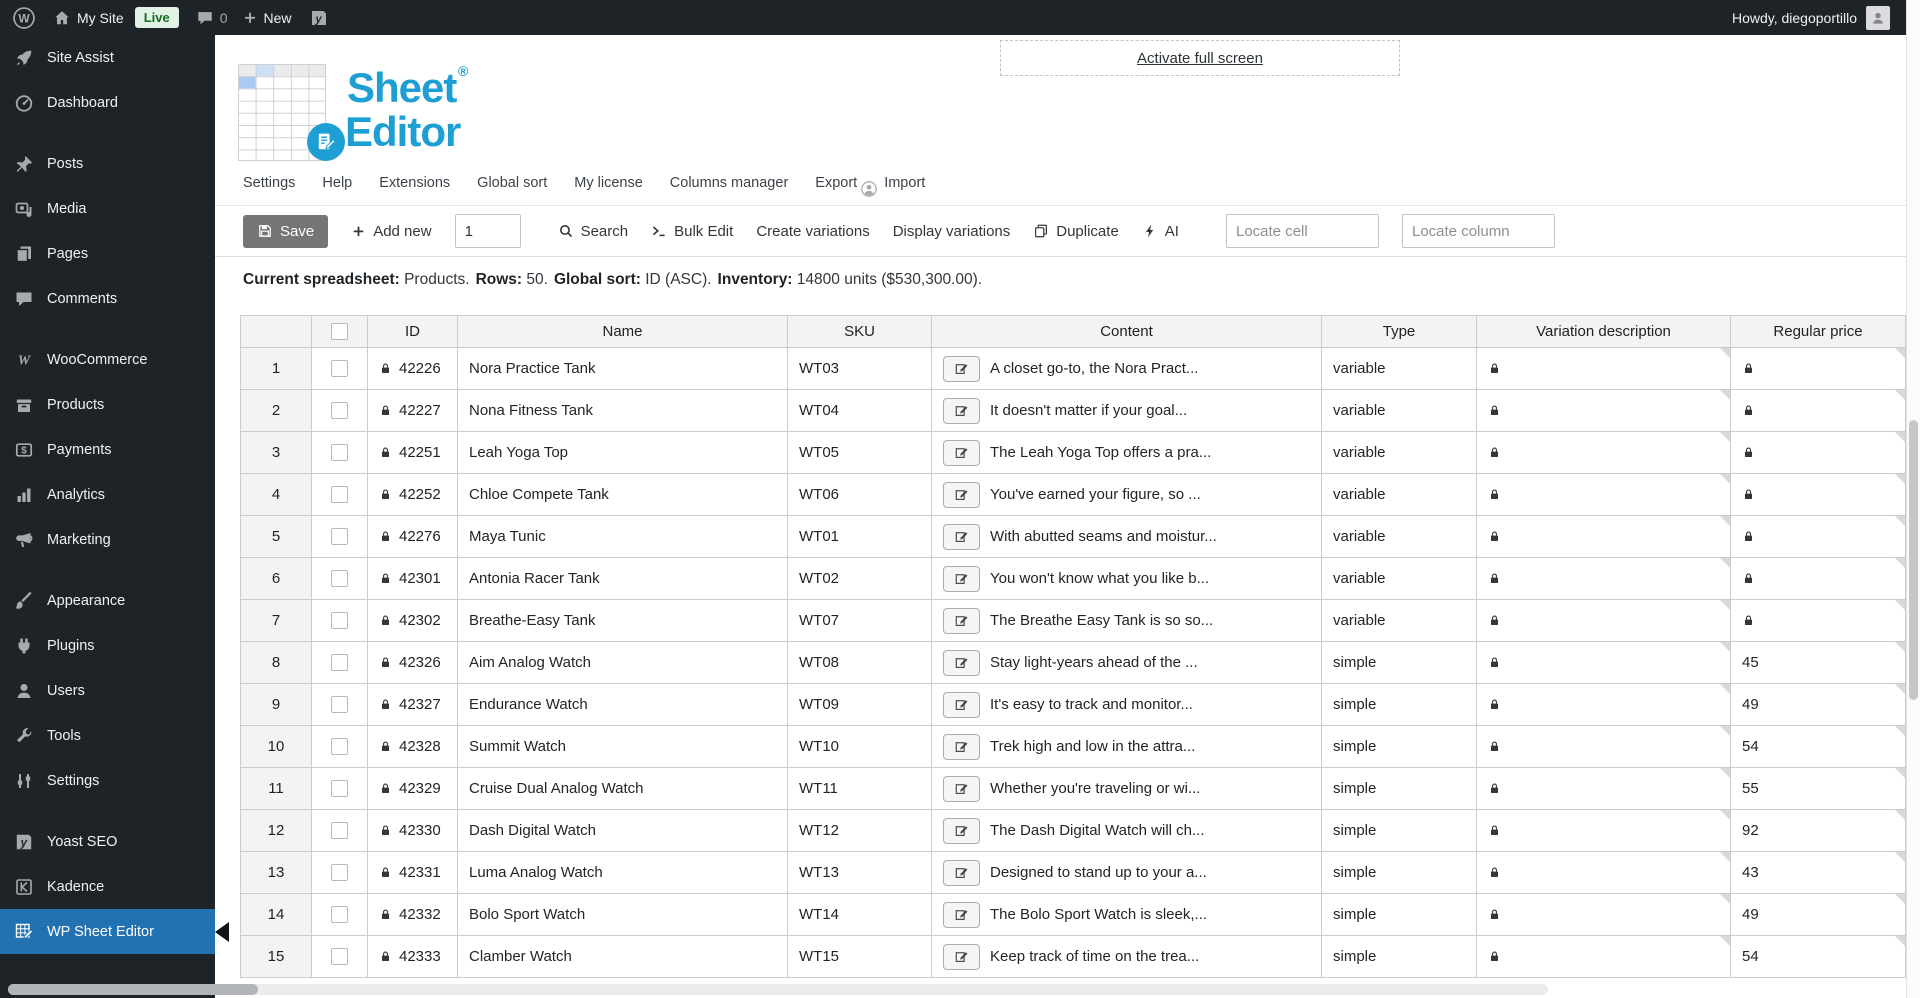 The image size is (1920, 998). What do you see at coordinates (623, 915) in the screenshot?
I see `name-cell: Bolo Sport Watch` at bounding box center [623, 915].